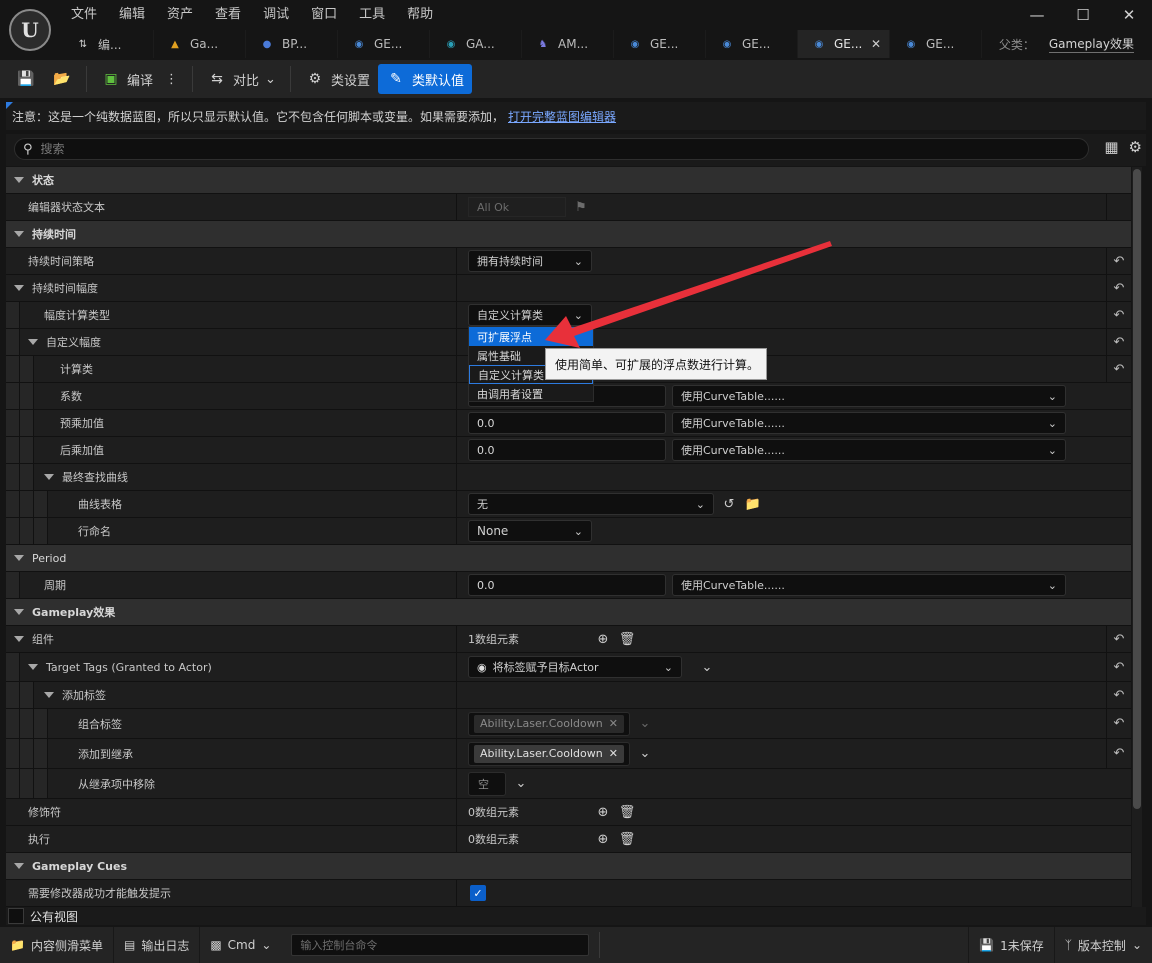 Image resolution: width=1152 pixels, height=963 pixels. I want to click on use-selected-asset-icon: ↺, so click(729, 504).